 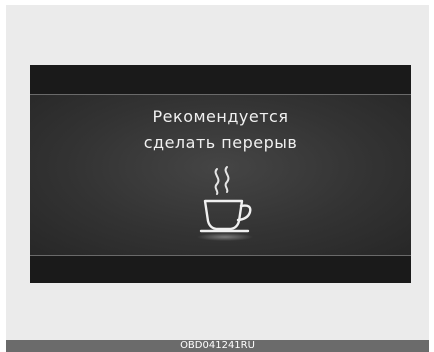 What do you see at coordinates (220, 80) in the screenshot?
I see `display-top-band` at bounding box center [220, 80].